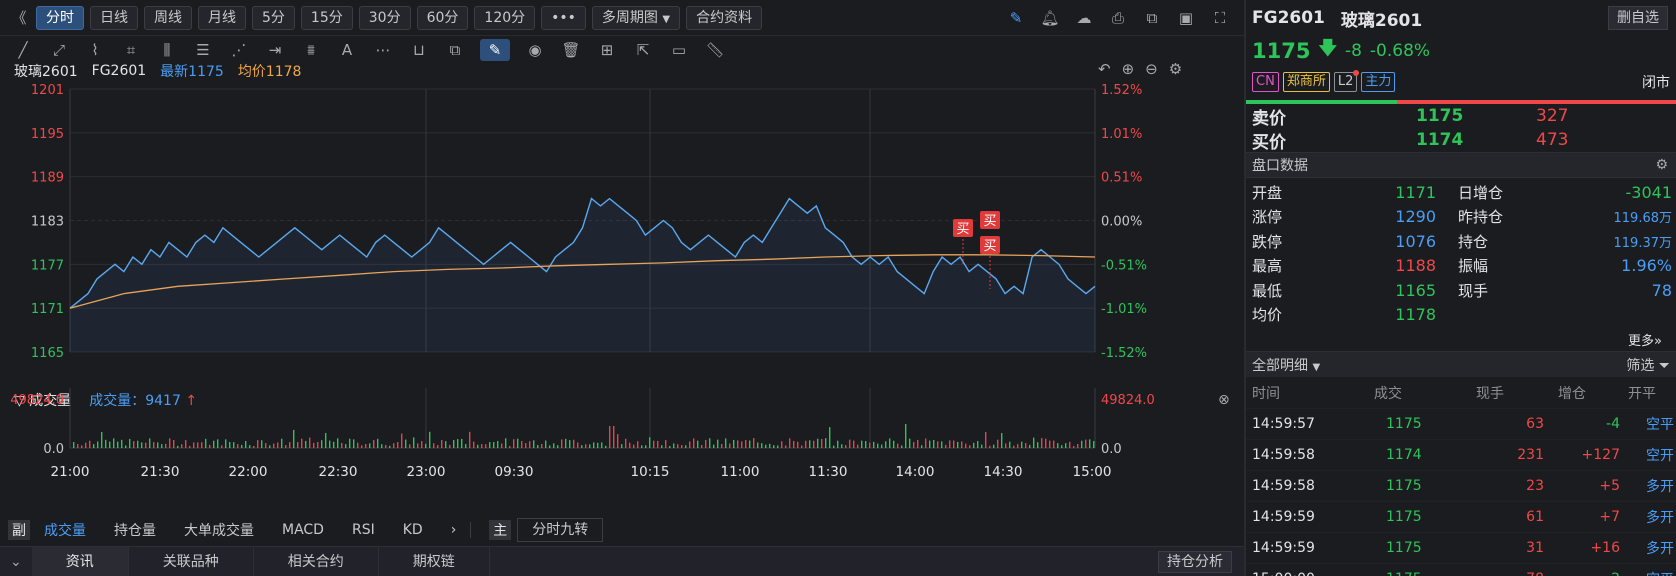 The height and width of the screenshot is (576, 1676). What do you see at coordinates (131, 50) in the screenshot?
I see `crop-tool-icon: ⌗` at bounding box center [131, 50].